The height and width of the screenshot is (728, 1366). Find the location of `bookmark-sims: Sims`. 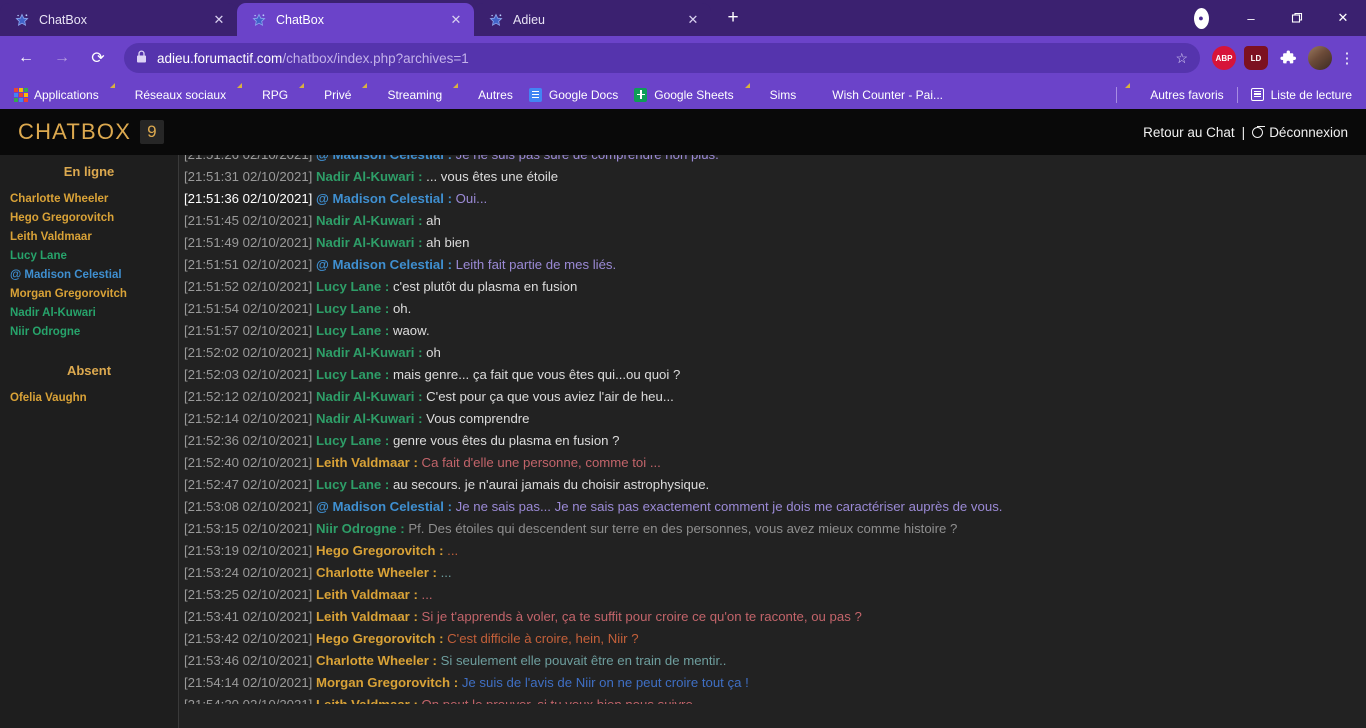

bookmark-sims: Sims is located at coordinates (773, 95).